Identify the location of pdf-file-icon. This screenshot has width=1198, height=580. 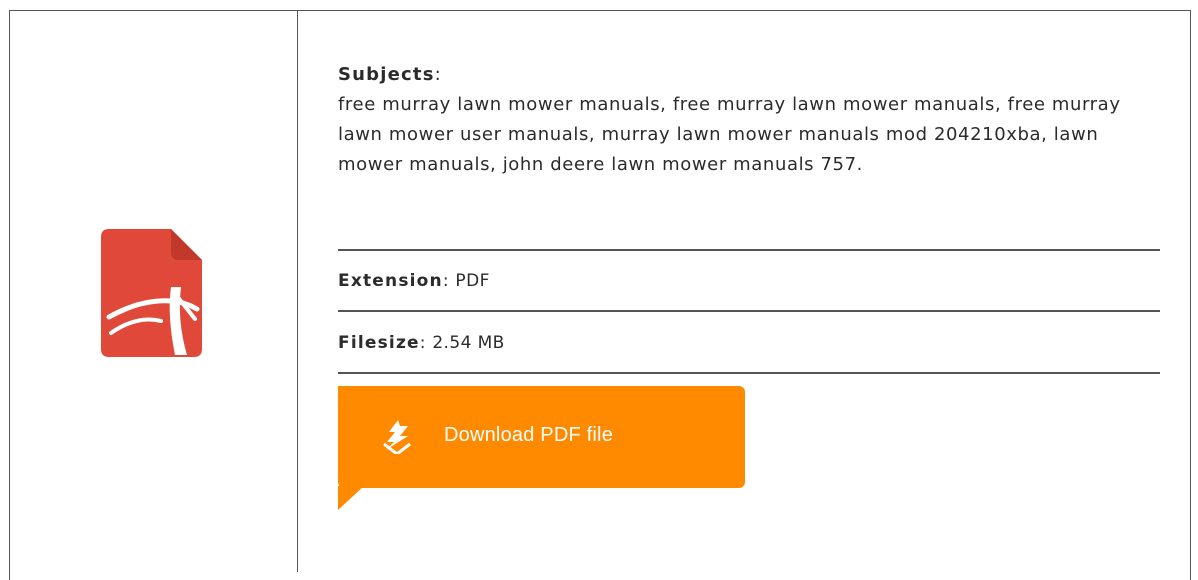
(151, 293).